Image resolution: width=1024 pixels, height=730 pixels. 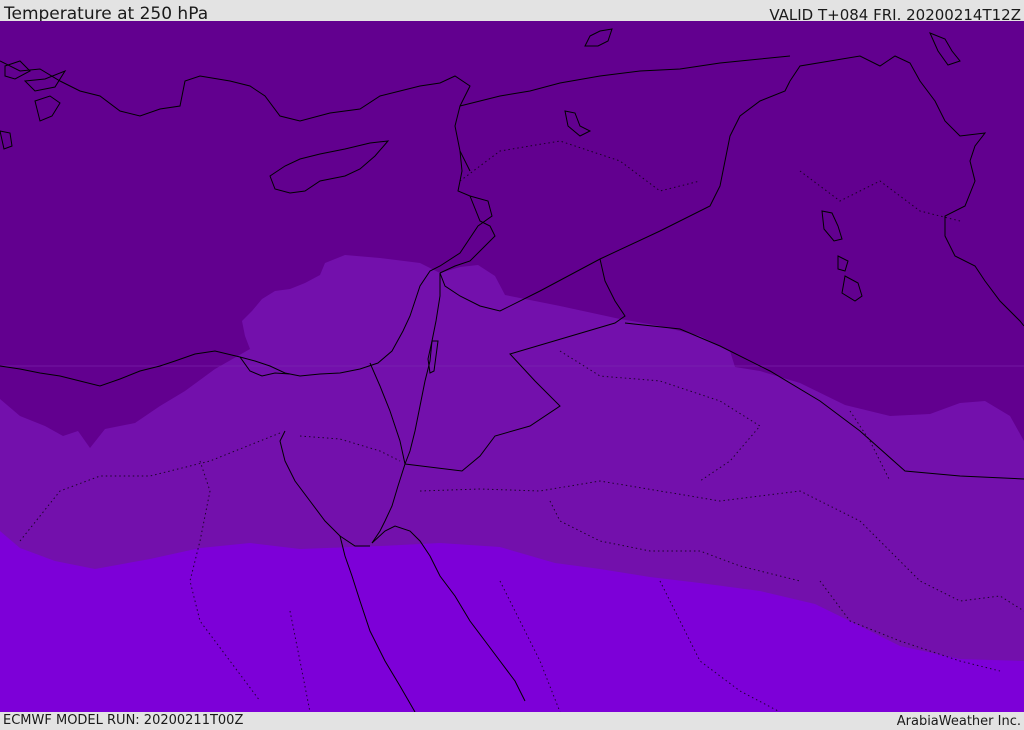 I want to click on model-run-label: ECMWF MODEL RUN: 20200211T00Z, so click(x=123, y=720).